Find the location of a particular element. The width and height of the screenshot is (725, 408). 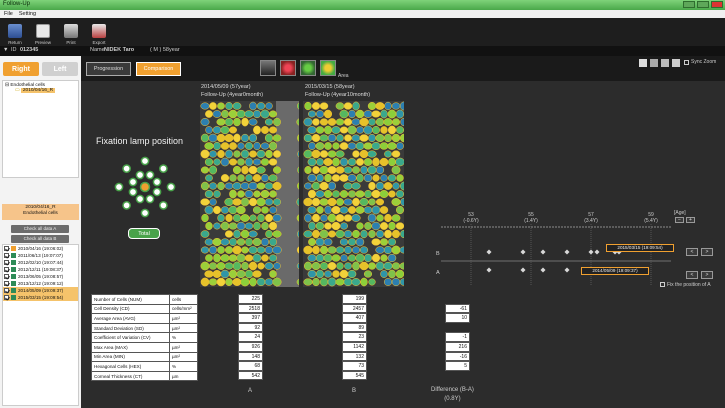

total-button: Total is located at coordinates (144, 233).